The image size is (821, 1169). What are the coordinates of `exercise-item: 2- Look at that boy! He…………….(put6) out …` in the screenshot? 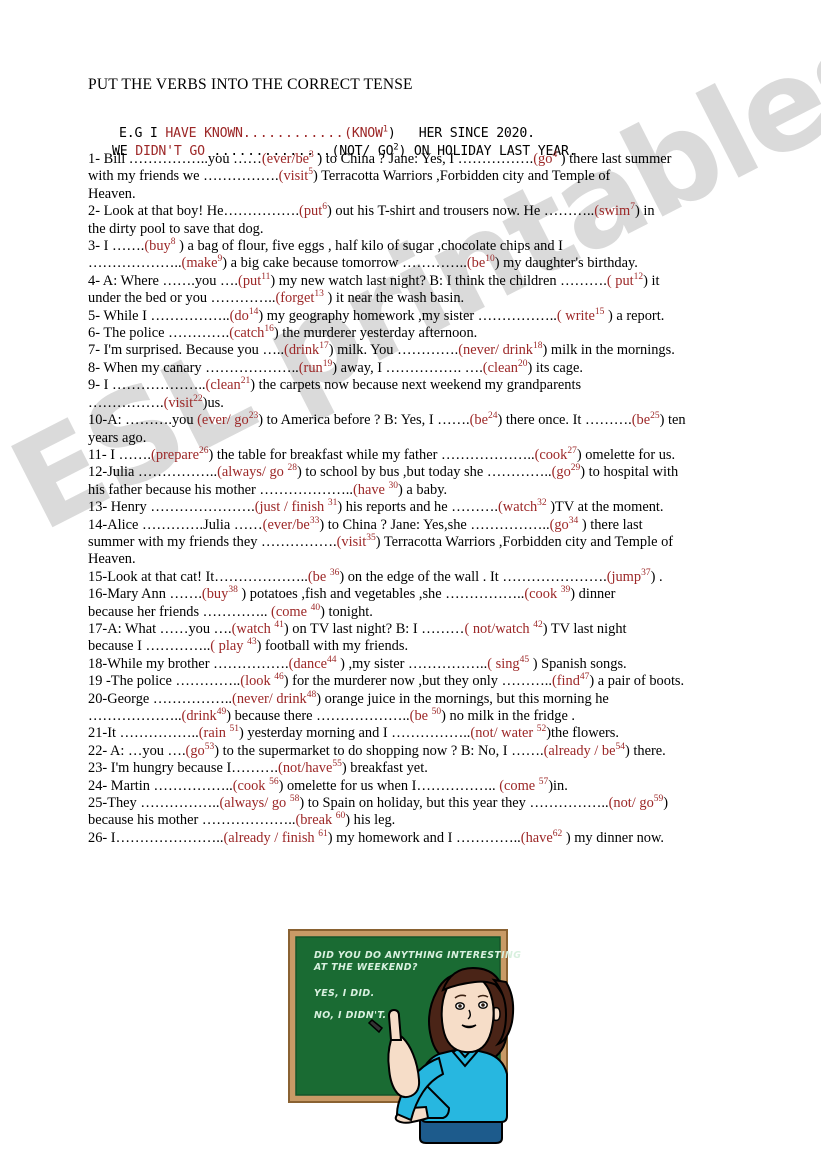 It's located at (433, 220).